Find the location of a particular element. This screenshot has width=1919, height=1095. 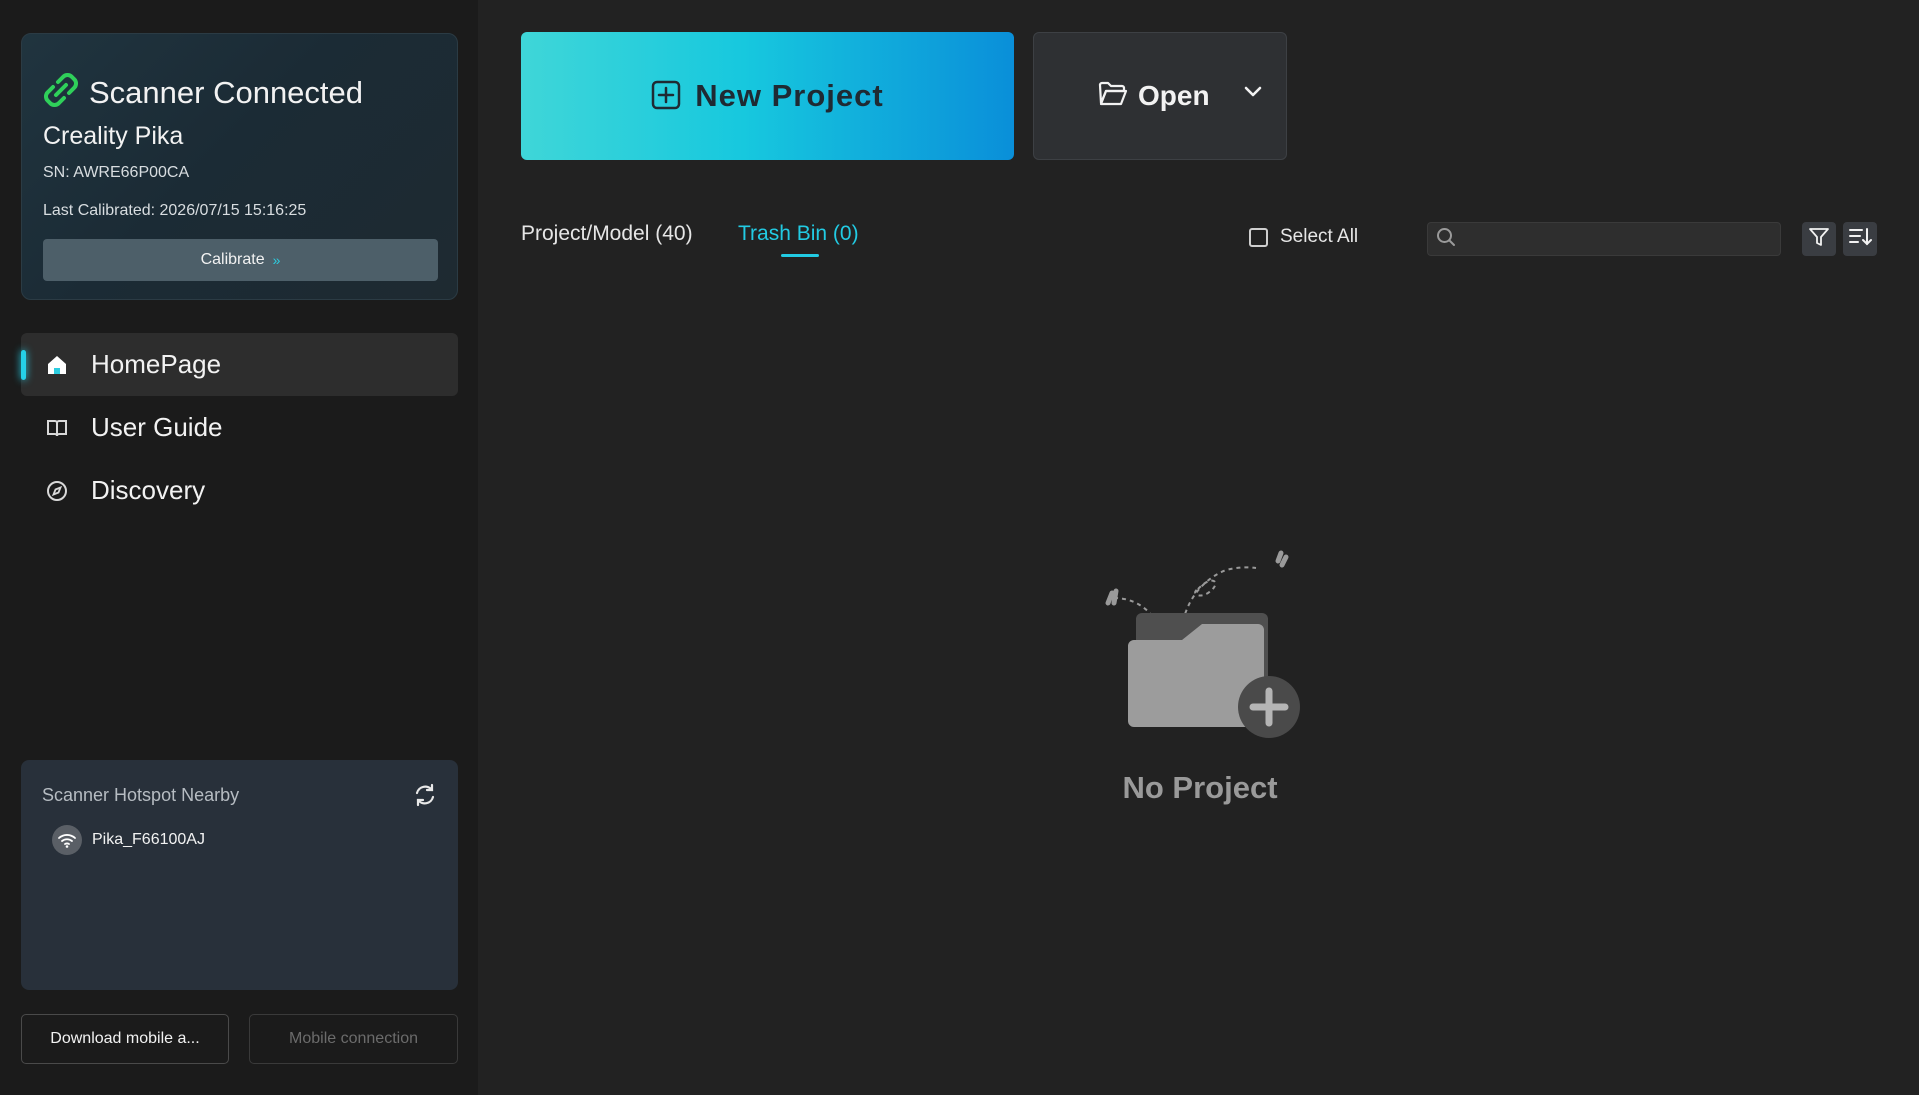

open-button-label: Open is located at coordinates (1174, 95).